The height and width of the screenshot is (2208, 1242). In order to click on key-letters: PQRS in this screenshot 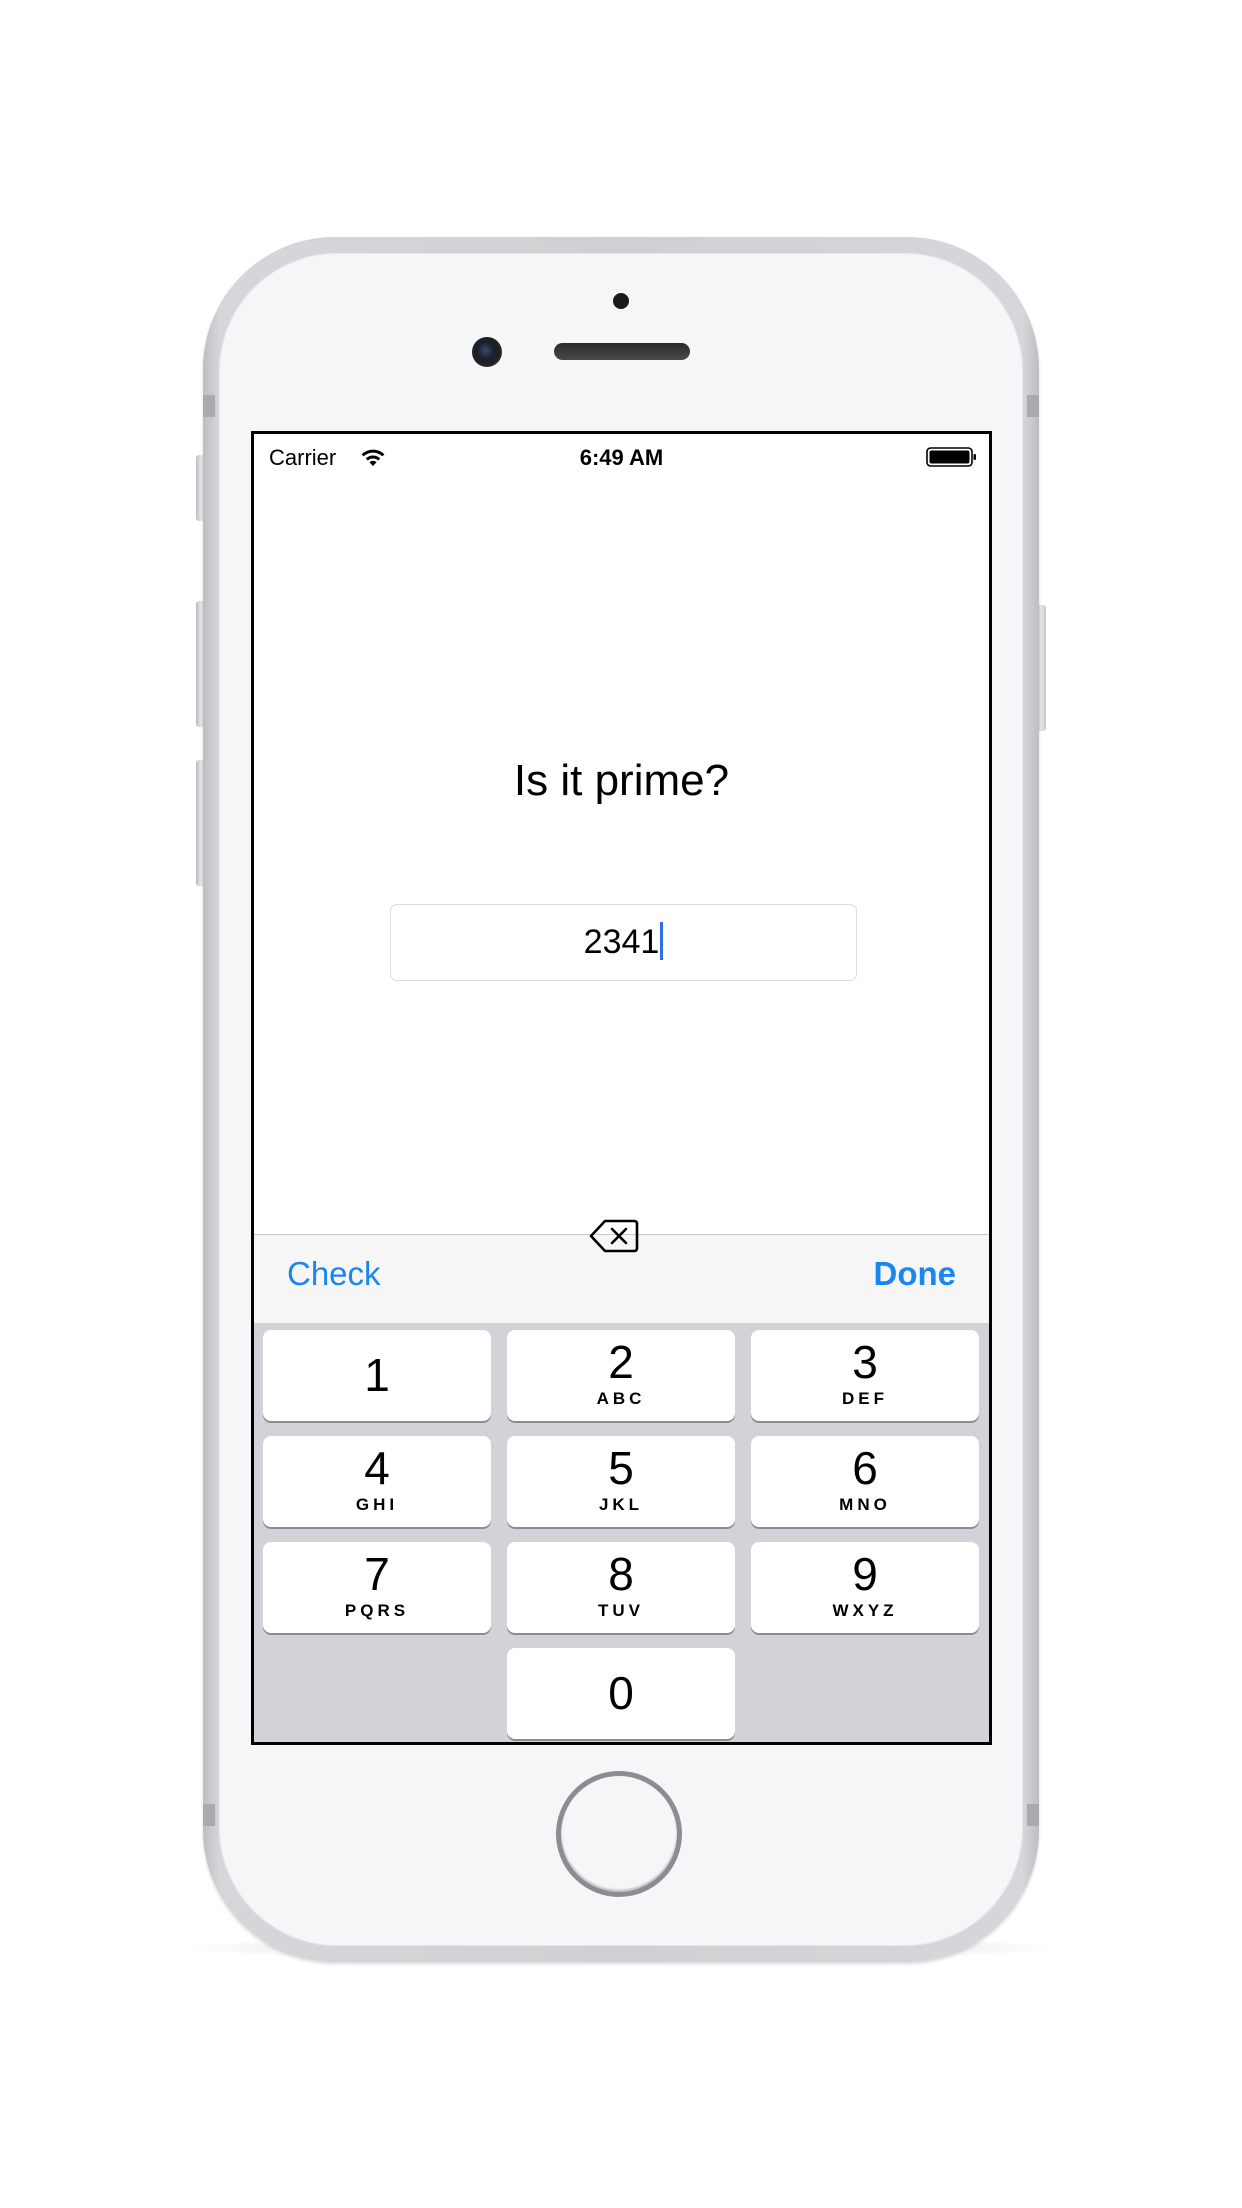, I will do `click(377, 1610)`.